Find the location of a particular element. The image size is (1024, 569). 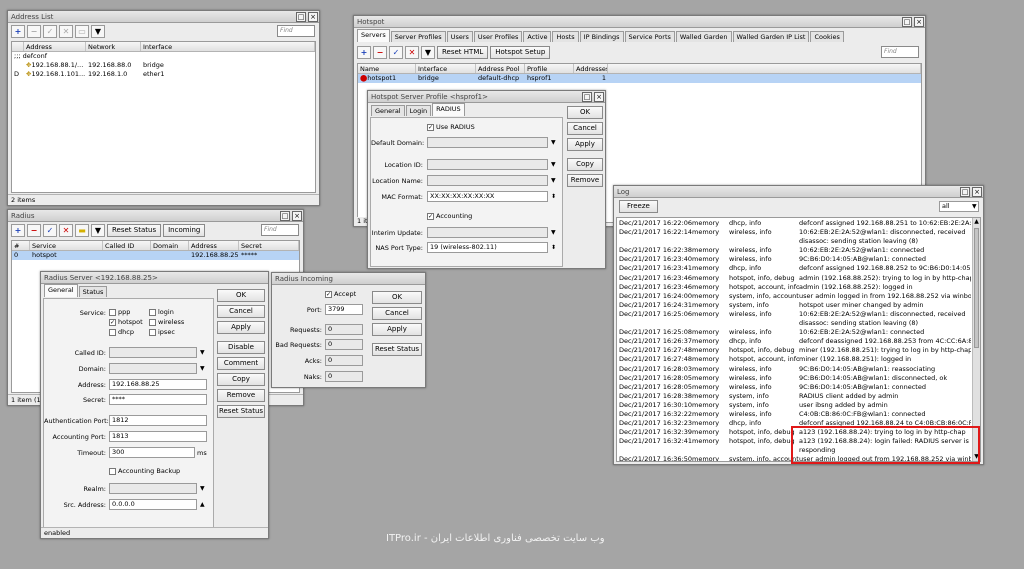

src-address-field: 0.0.0.0 is located at coordinates (153, 504).